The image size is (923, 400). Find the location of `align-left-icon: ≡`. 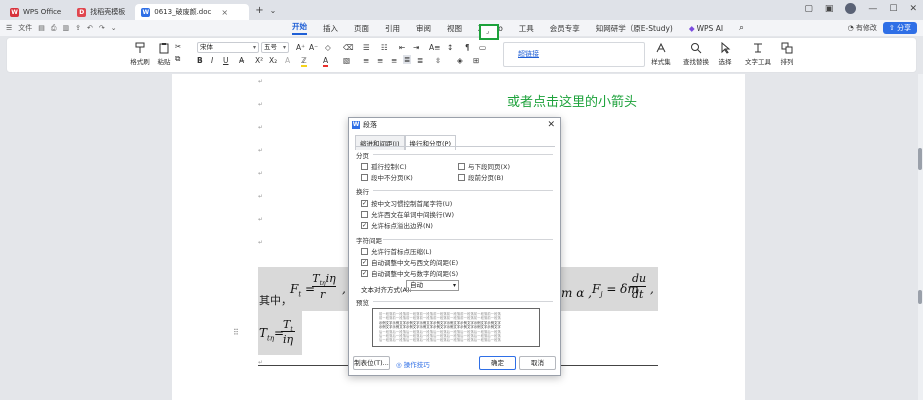

align-left-icon: ≡ is located at coordinates (366, 60).